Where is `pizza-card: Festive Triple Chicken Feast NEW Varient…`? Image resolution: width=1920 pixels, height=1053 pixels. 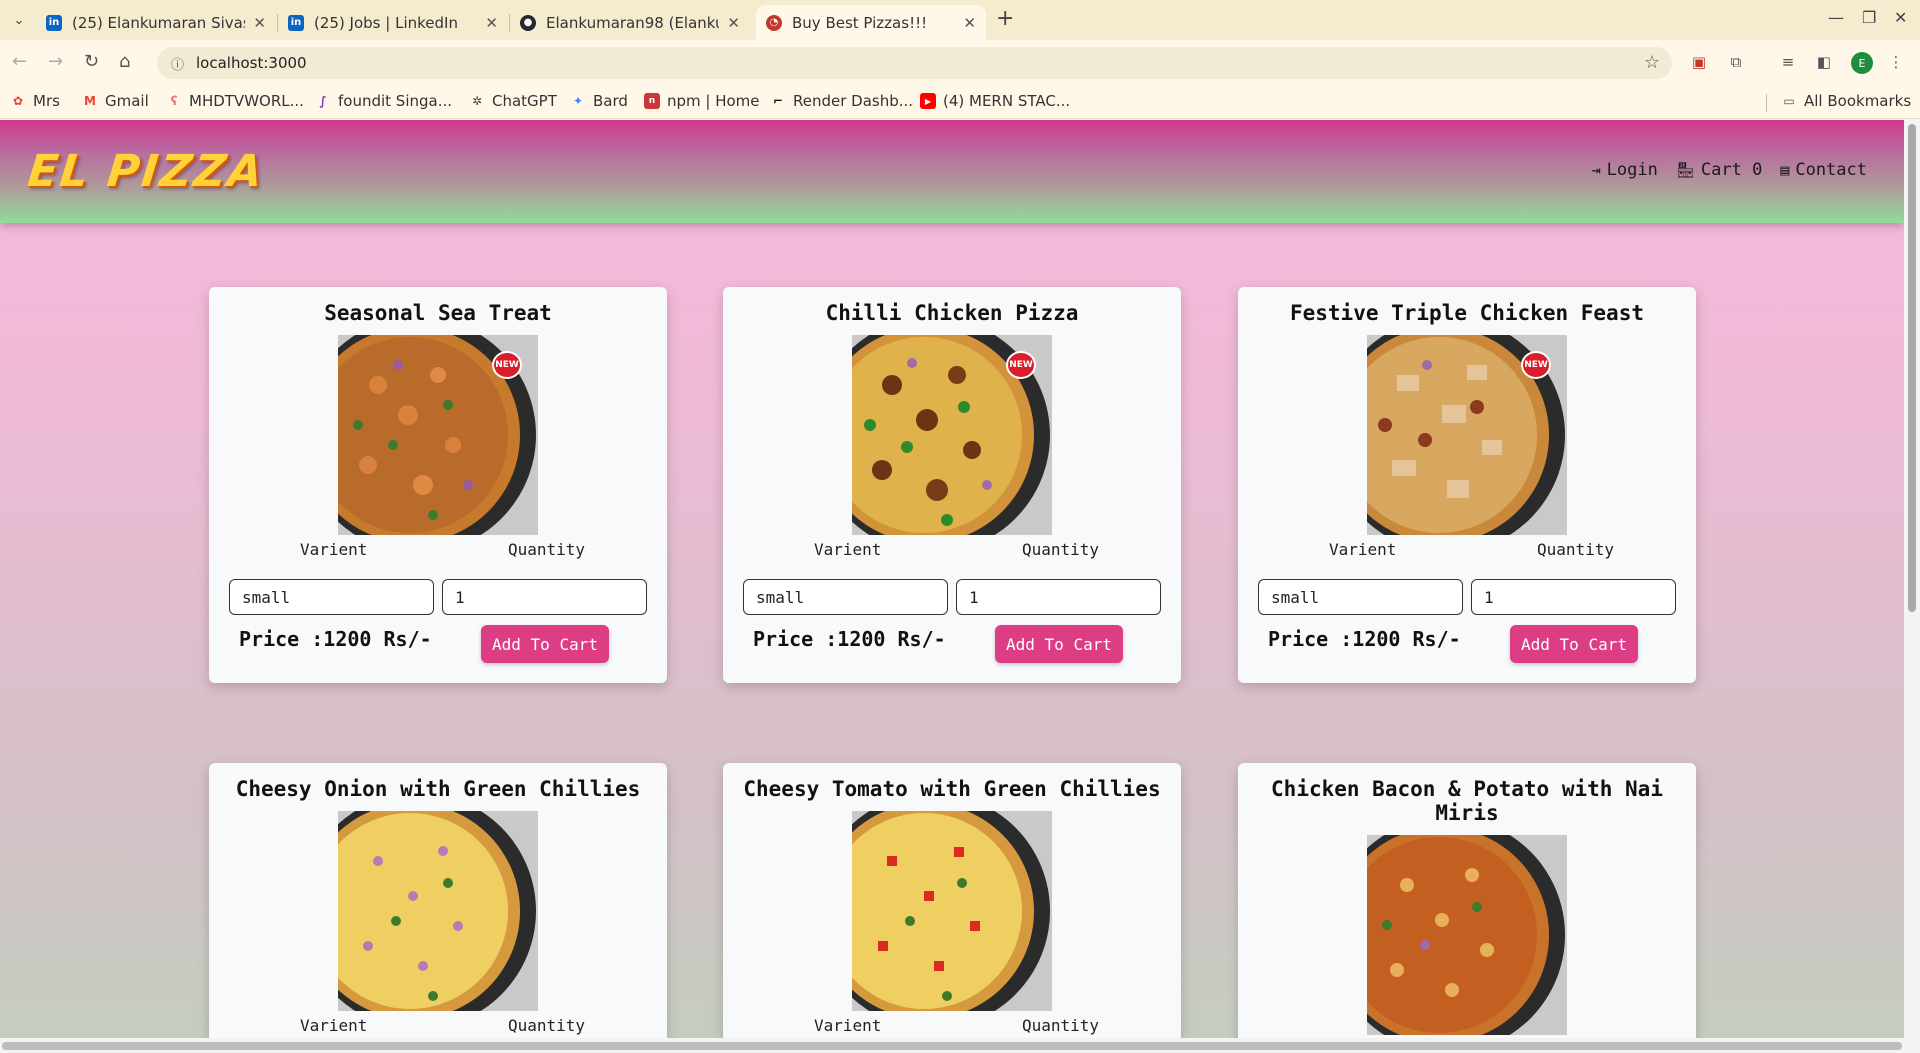 pizza-card: Festive Triple Chicken Feast NEW Varient… is located at coordinates (1467, 485).